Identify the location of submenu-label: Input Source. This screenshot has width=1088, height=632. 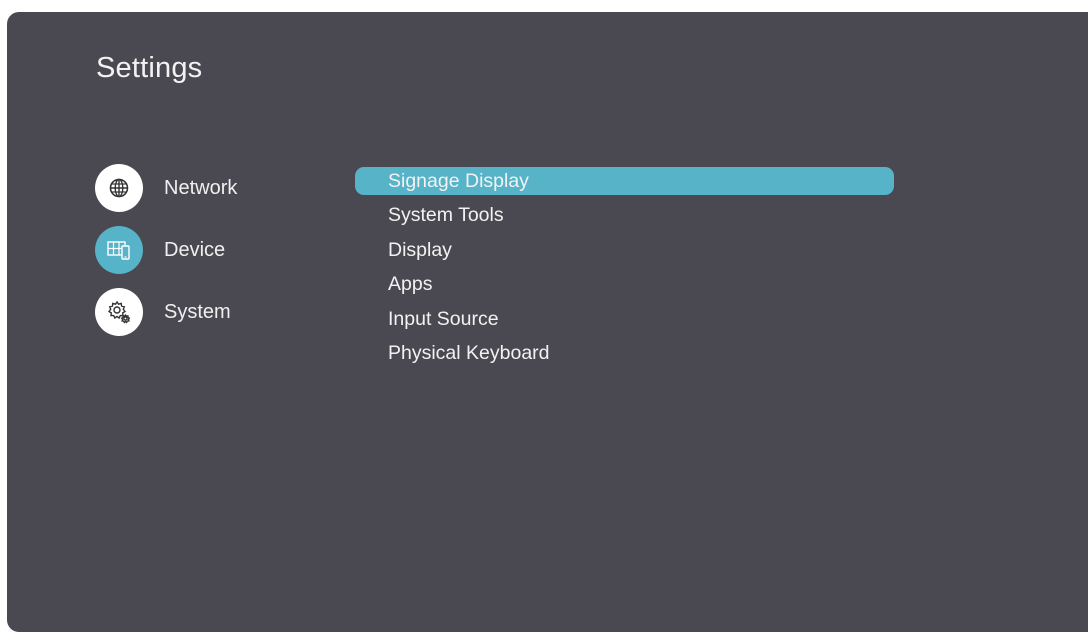
(443, 318).